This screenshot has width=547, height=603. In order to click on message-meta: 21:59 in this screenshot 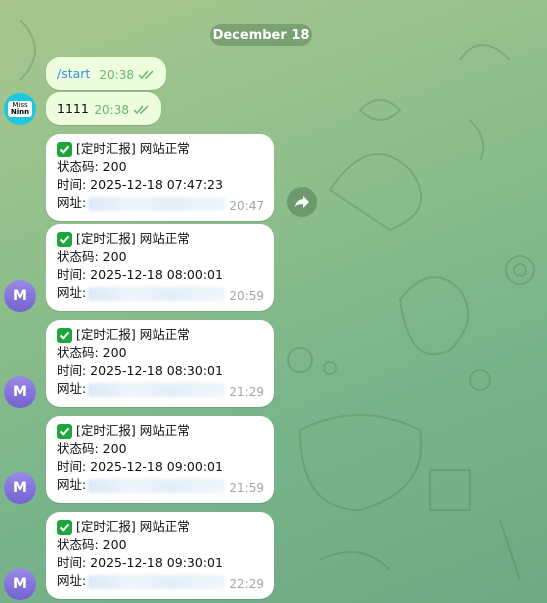, I will do `click(246, 488)`.